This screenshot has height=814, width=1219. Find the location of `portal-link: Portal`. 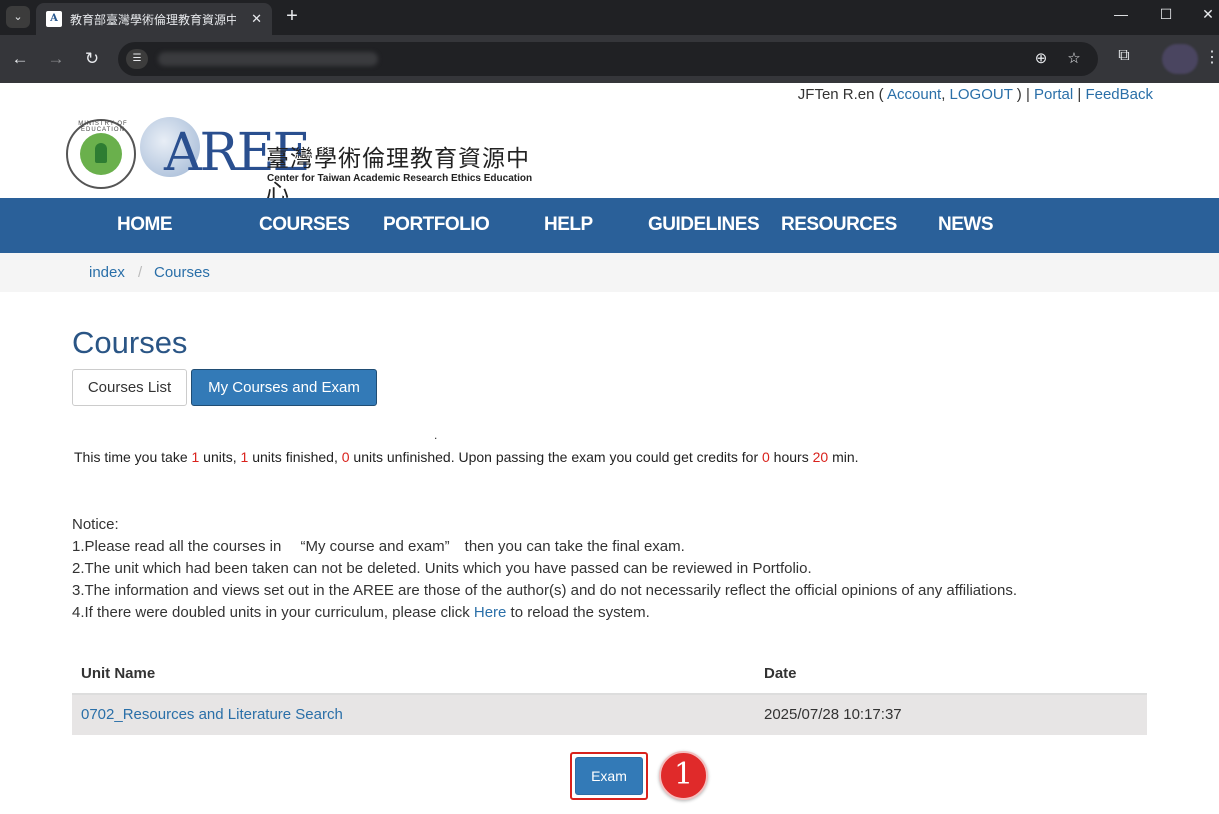

portal-link: Portal is located at coordinates (1053, 94).